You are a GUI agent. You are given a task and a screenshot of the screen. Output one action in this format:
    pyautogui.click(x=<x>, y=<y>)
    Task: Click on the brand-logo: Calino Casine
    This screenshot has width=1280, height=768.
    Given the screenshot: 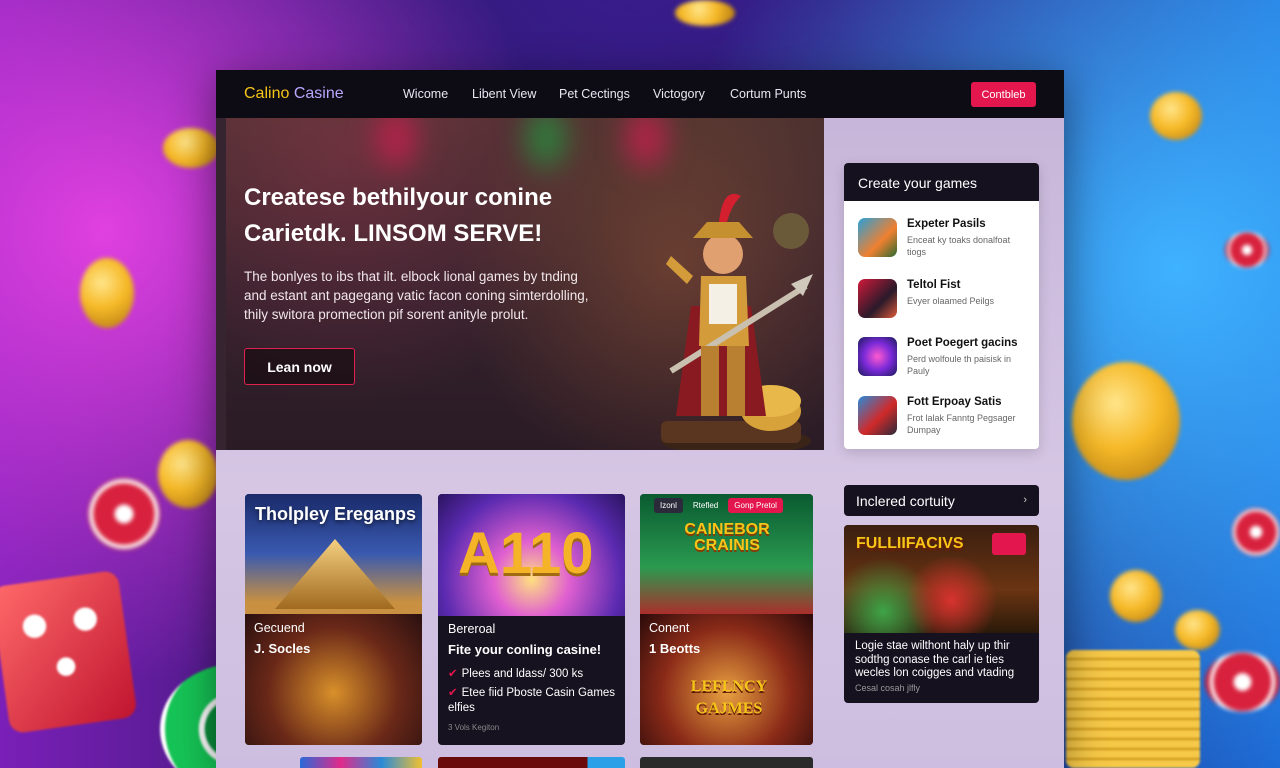 What is the action you would take?
    pyautogui.click(x=294, y=94)
    